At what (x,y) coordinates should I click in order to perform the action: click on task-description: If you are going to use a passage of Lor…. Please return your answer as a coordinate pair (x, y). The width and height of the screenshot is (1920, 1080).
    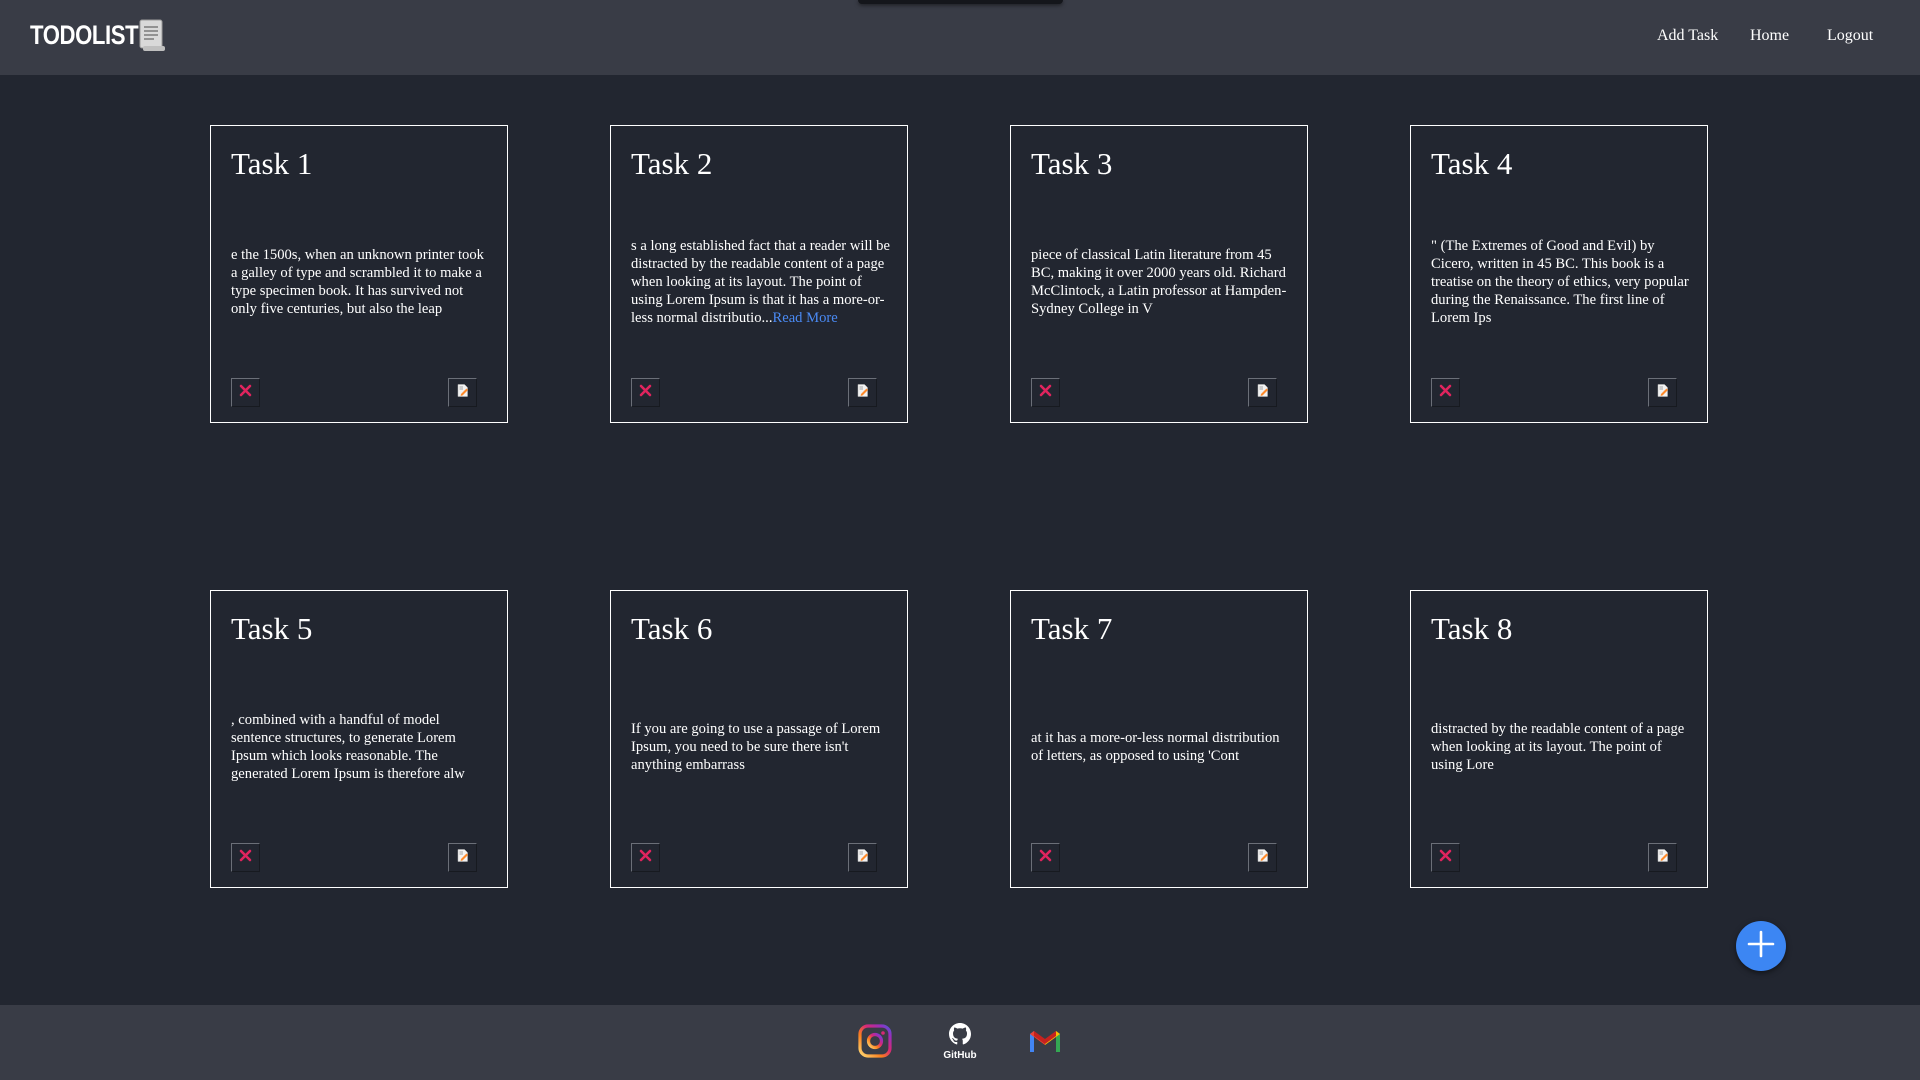
    Looking at the image, I should click on (761, 747).